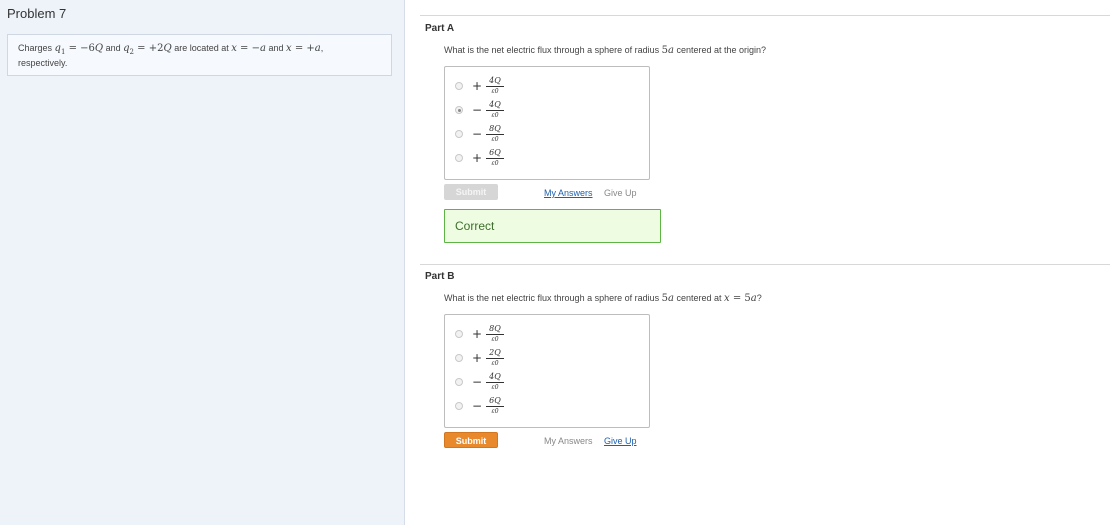 The image size is (1111, 525). I want to click on question-text: centered at the origin?, so click(720, 50).